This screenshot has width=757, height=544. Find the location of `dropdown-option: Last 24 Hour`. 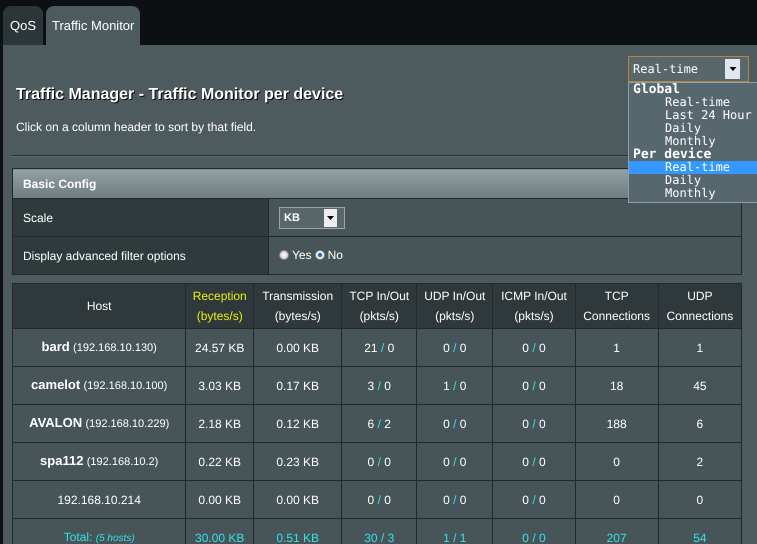

dropdown-option: Last 24 Hour is located at coordinates (693, 115).